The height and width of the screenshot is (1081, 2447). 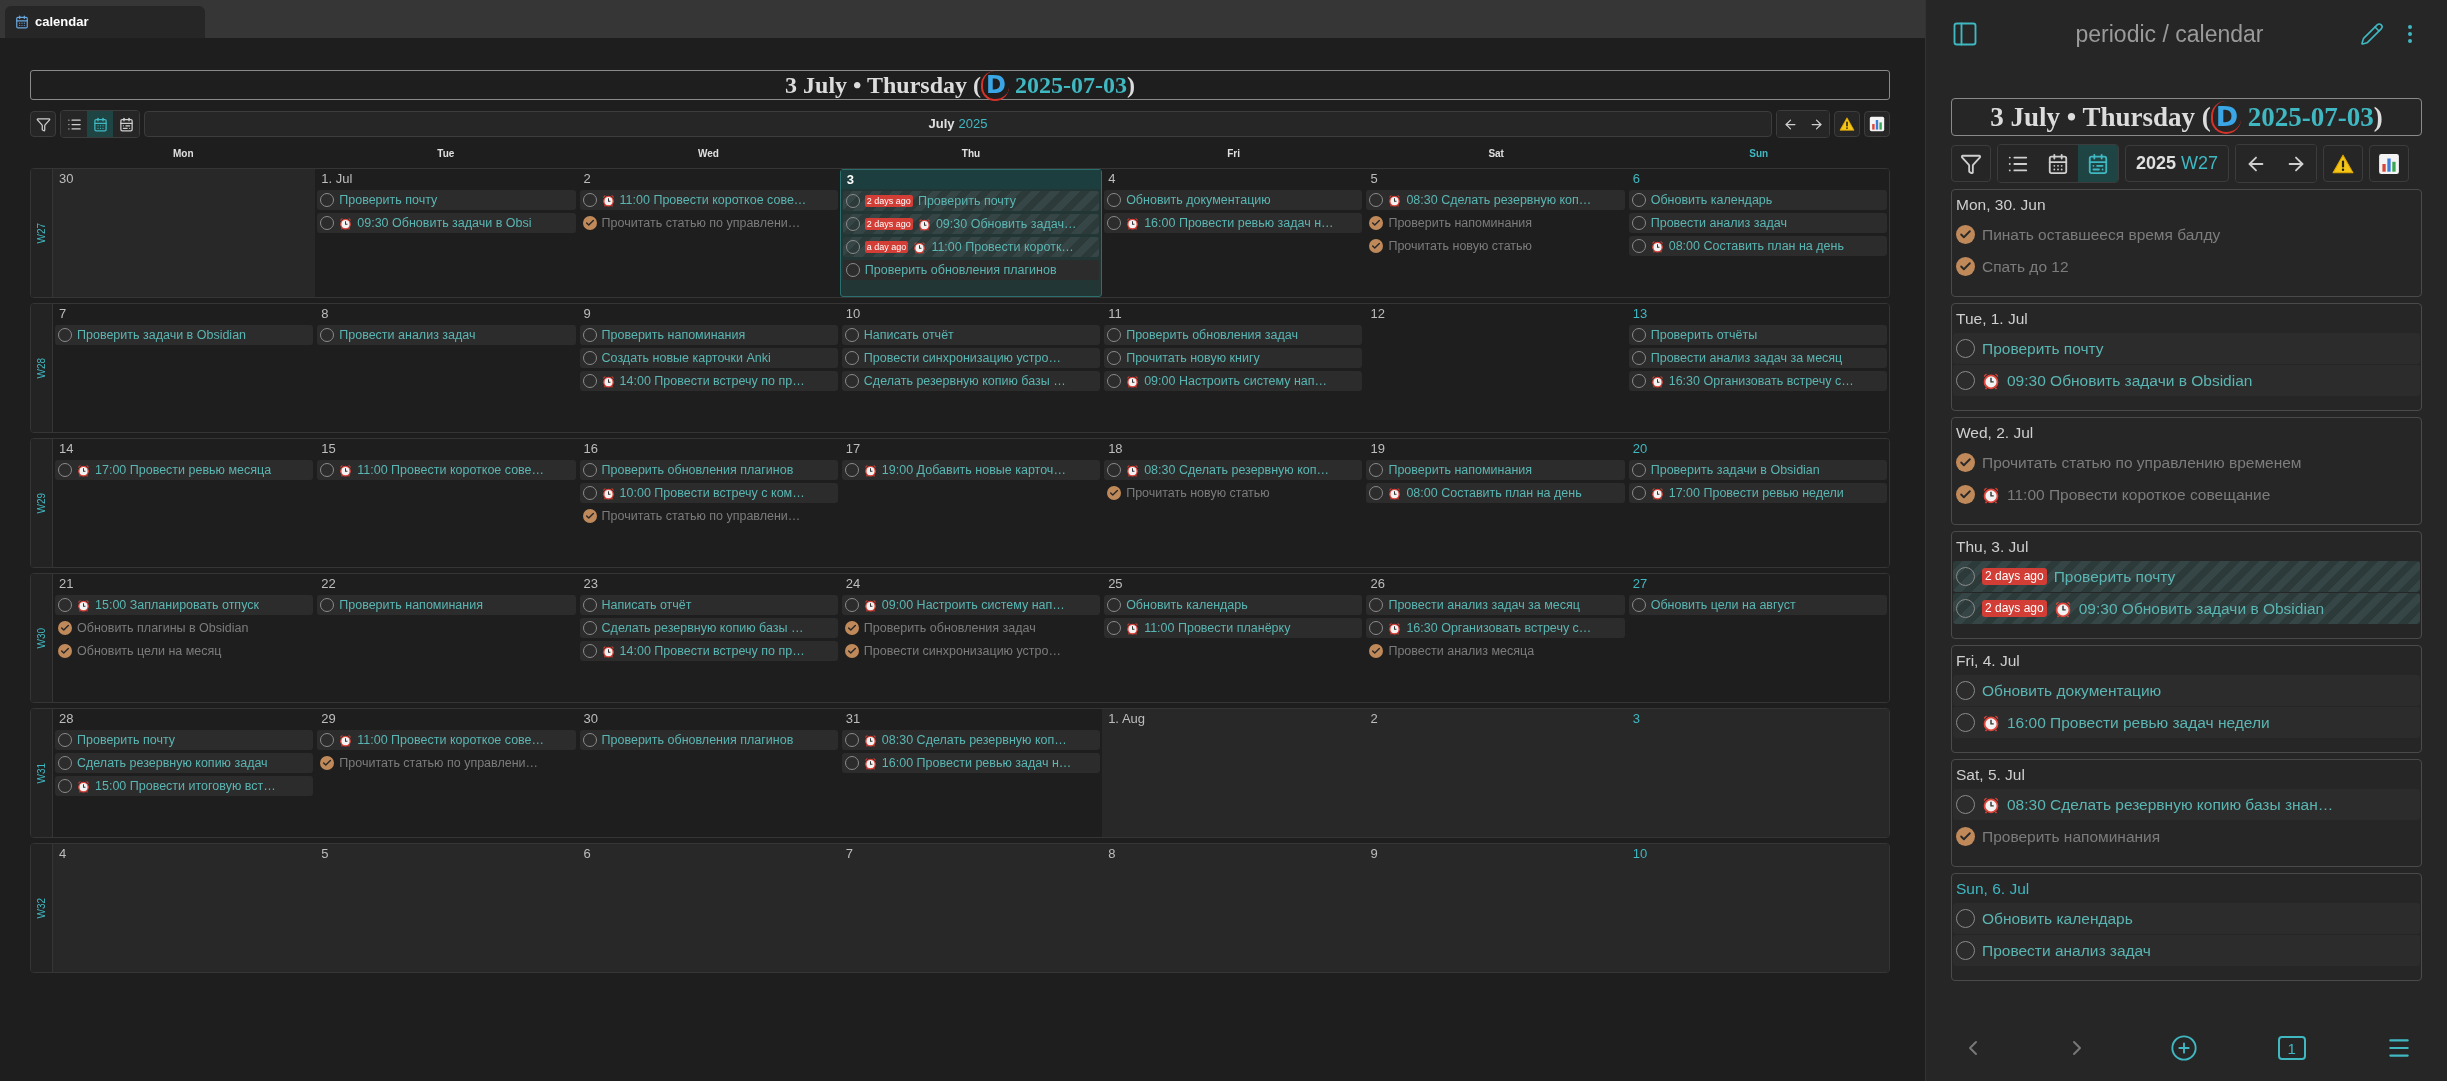 What do you see at coordinates (41, 638) in the screenshot?
I see `week-number: W30` at bounding box center [41, 638].